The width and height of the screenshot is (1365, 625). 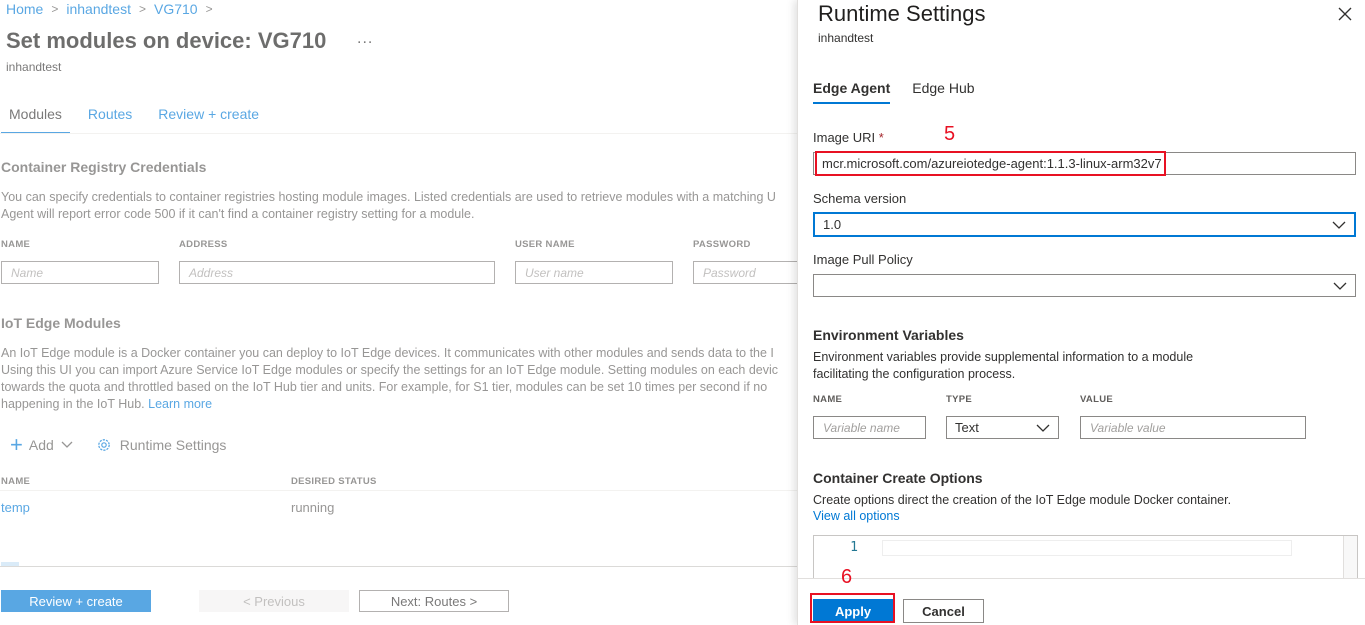 I want to click on breadcrumb: Home > inhandtest > VG710 >, so click(x=109, y=9).